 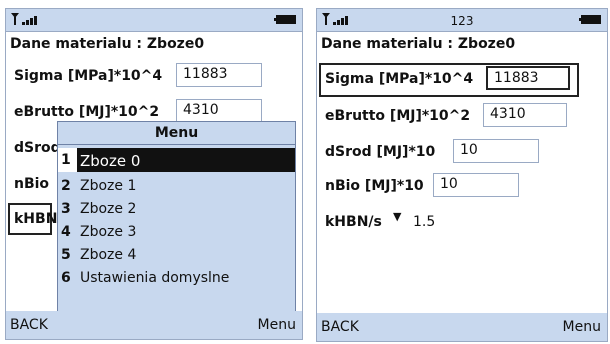 I want to click on menu-item-label: Zboze 3, so click(x=108, y=232).